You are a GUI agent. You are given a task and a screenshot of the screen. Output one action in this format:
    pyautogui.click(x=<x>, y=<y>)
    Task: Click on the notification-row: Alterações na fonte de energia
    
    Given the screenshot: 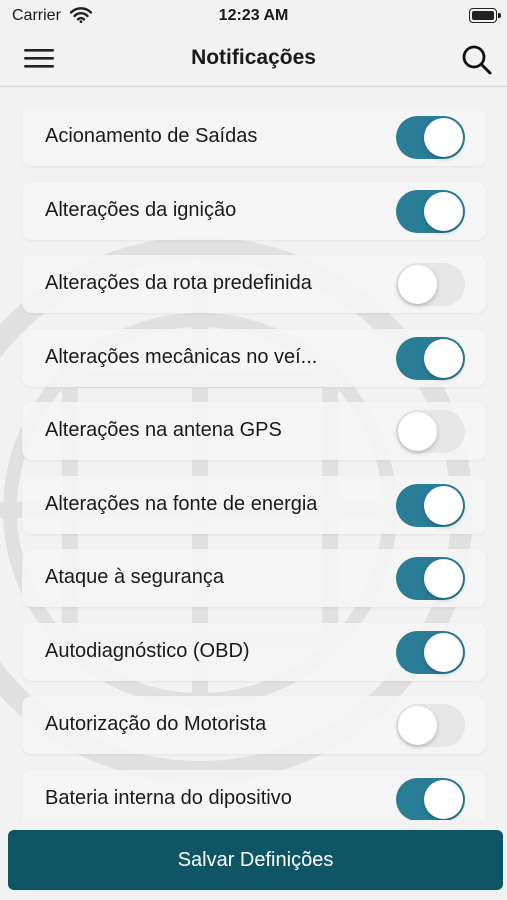 What is the action you would take?
    pyautogui.click(x=254, y=504)
    